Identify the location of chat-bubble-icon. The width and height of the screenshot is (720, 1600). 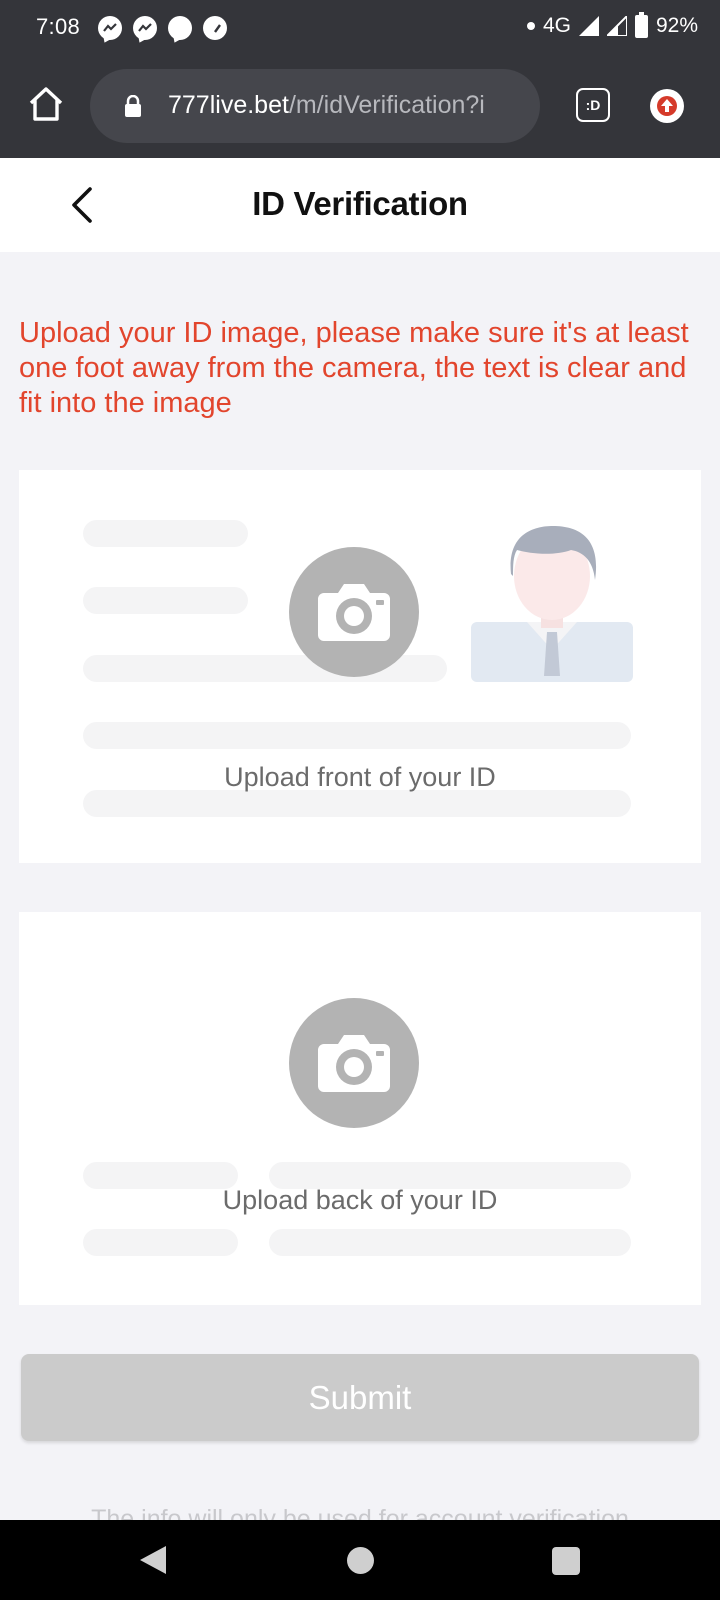
(180, 28).